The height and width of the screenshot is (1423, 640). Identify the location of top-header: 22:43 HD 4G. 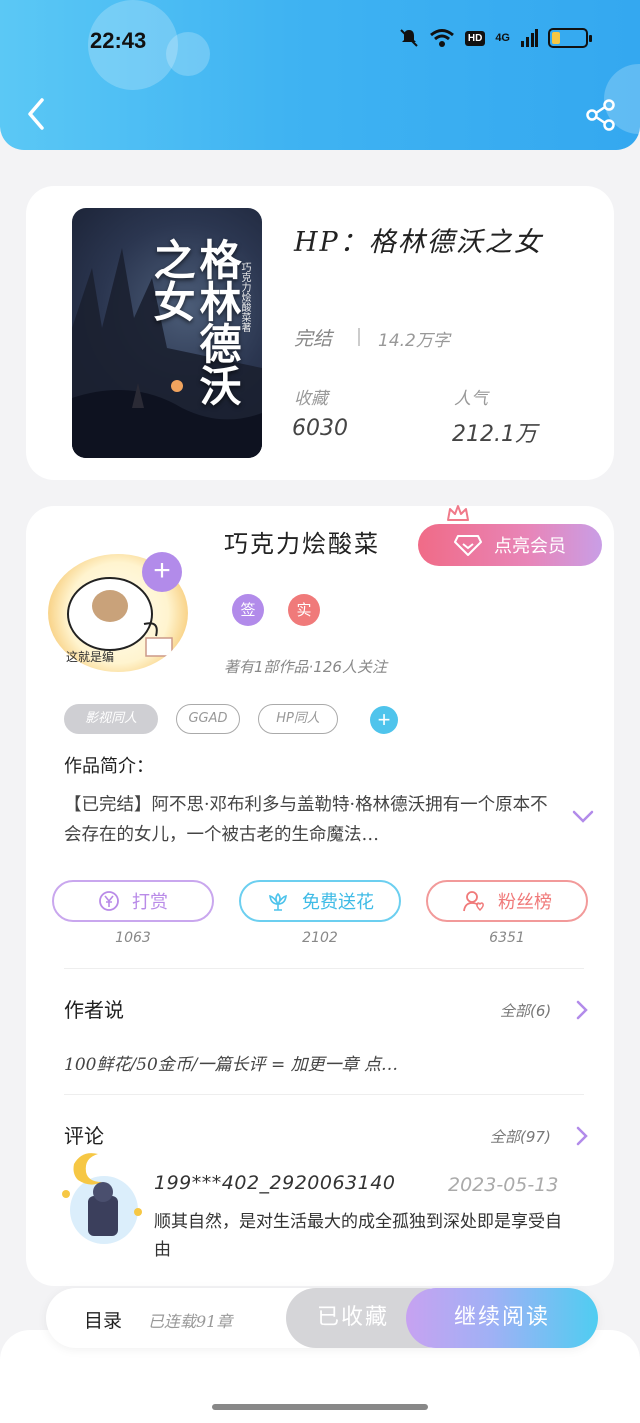
(320, 75).